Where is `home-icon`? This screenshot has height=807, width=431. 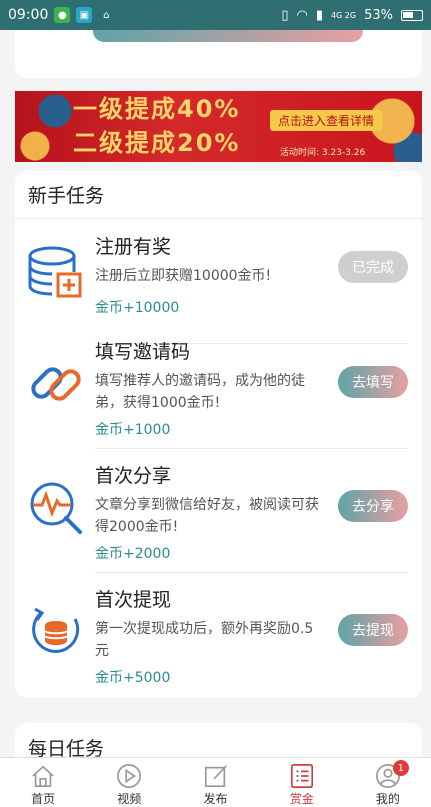
home-icon is located at coordinates (43, 776).